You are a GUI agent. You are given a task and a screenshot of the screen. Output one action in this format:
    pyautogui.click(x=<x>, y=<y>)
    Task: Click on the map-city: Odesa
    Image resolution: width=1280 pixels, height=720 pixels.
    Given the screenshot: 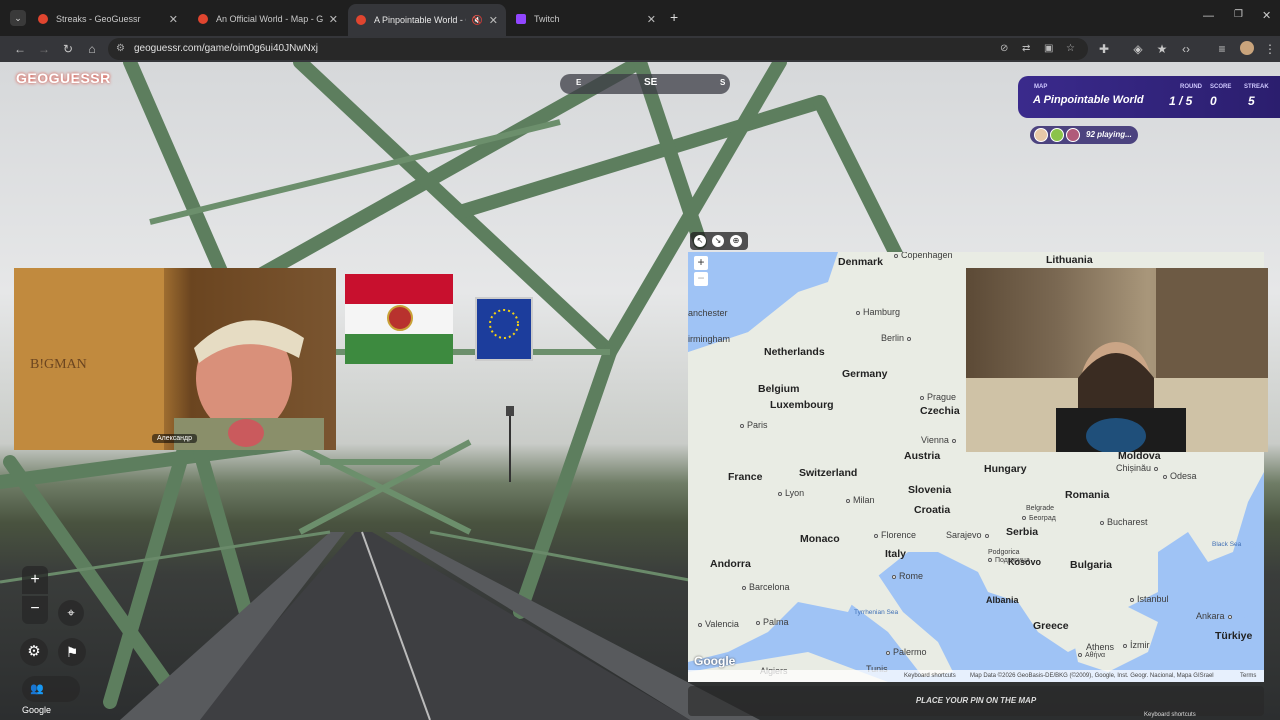 What is the action you would take?
    pyautogui.click(x=1180, y=476)
    